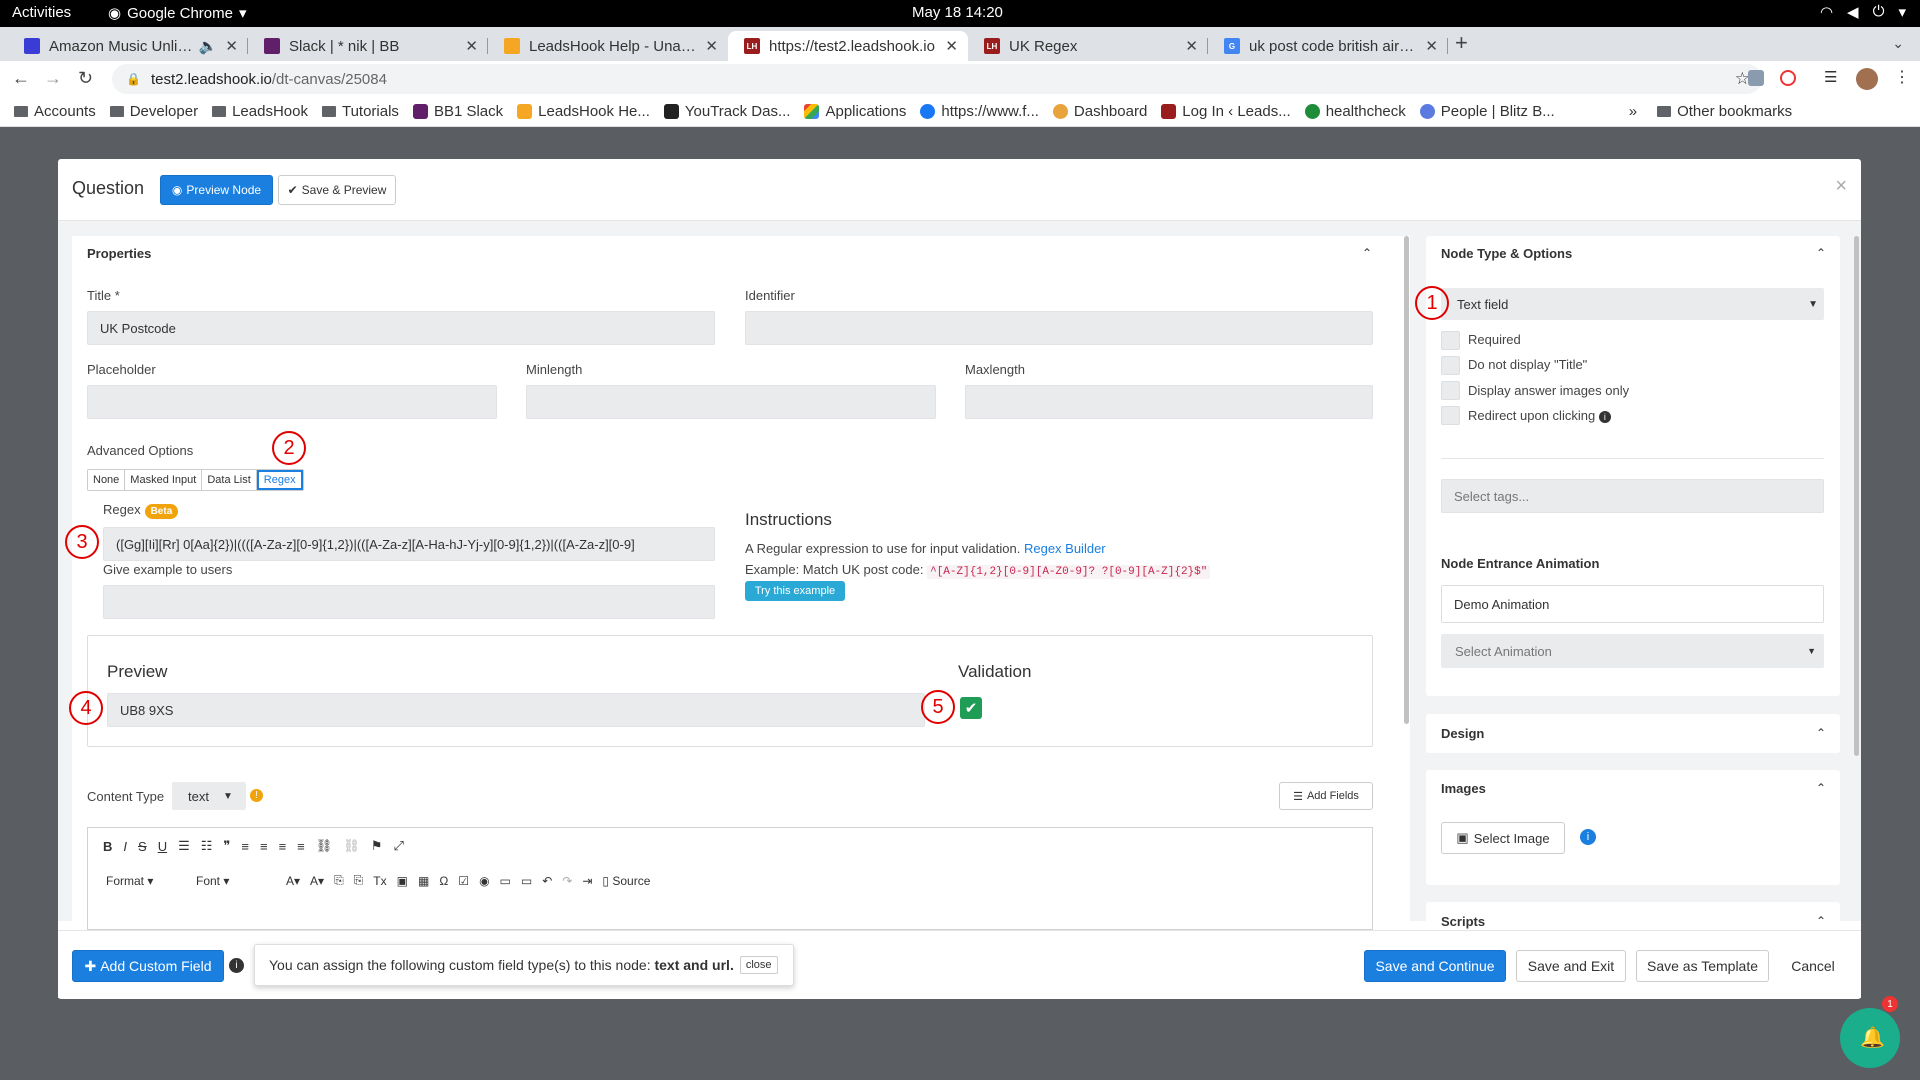 Image resolution: width=1920 pixels, height=1080 pixels. What do you see at coordinates (1169, 111) in the screenshot?
I see `leadshook-icon` at bounding box center [1169, 111].